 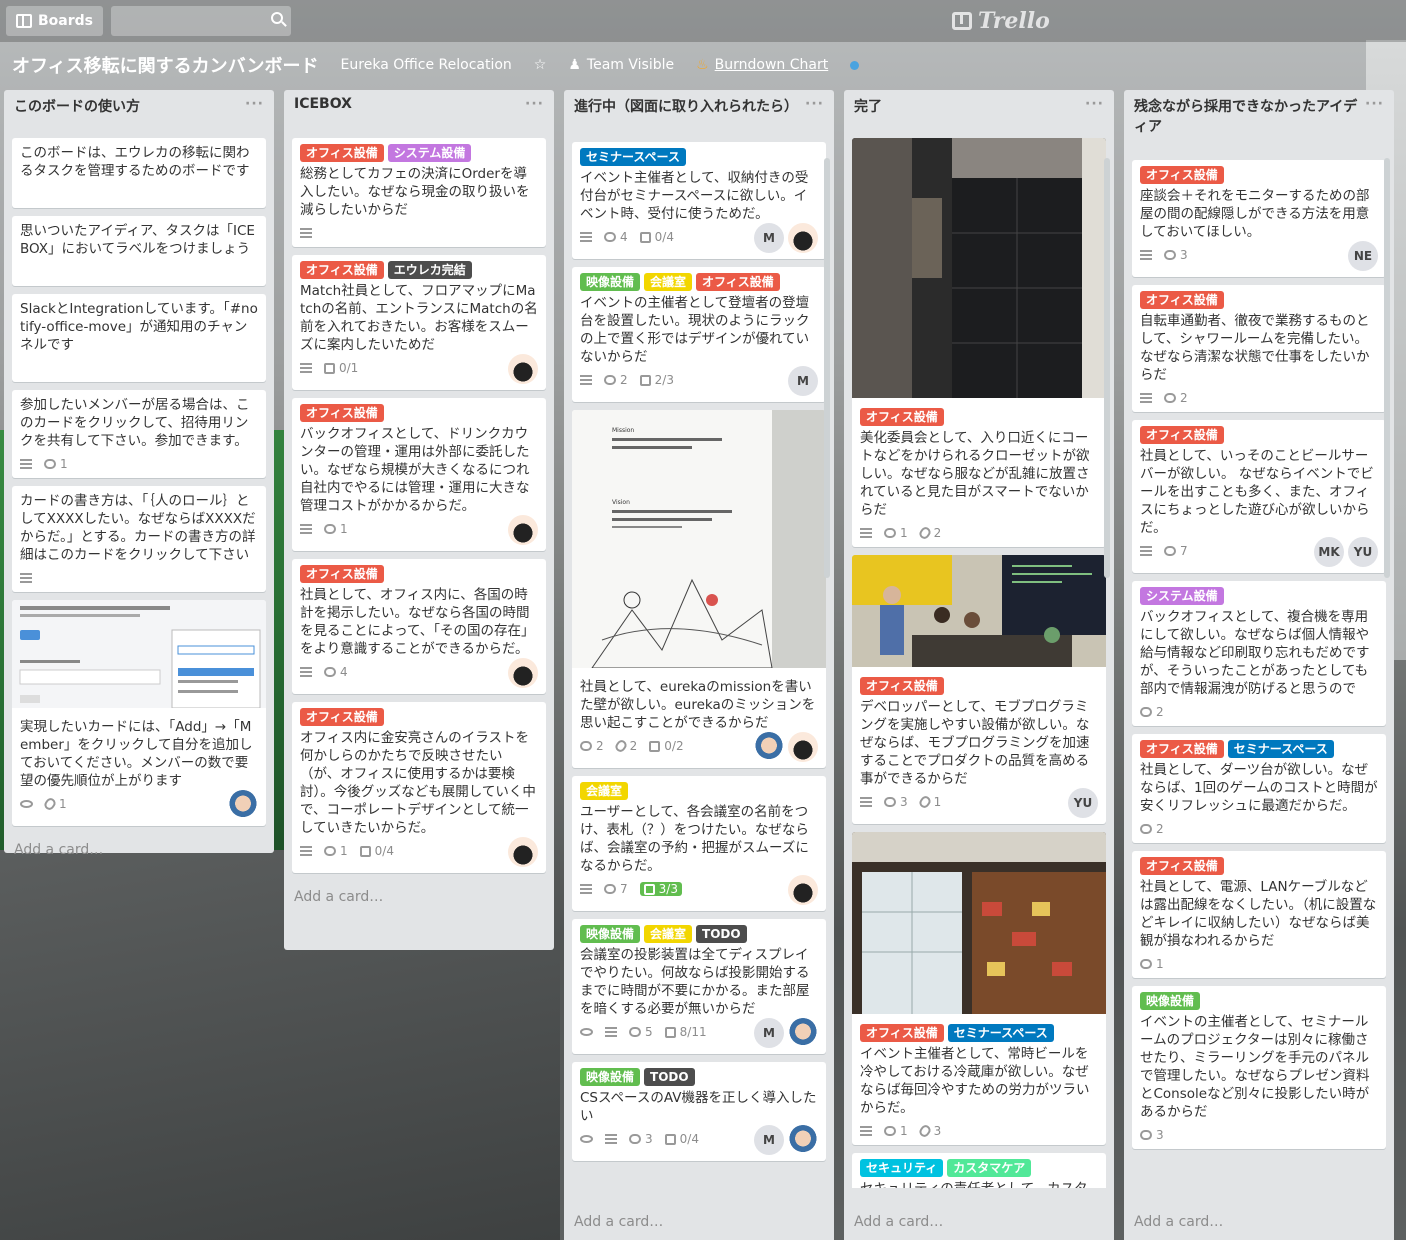 What do you see at coordinates (1363, 256) in the screenshot?
I see `member-avatar: NE` at bounding box center [1363, 256].